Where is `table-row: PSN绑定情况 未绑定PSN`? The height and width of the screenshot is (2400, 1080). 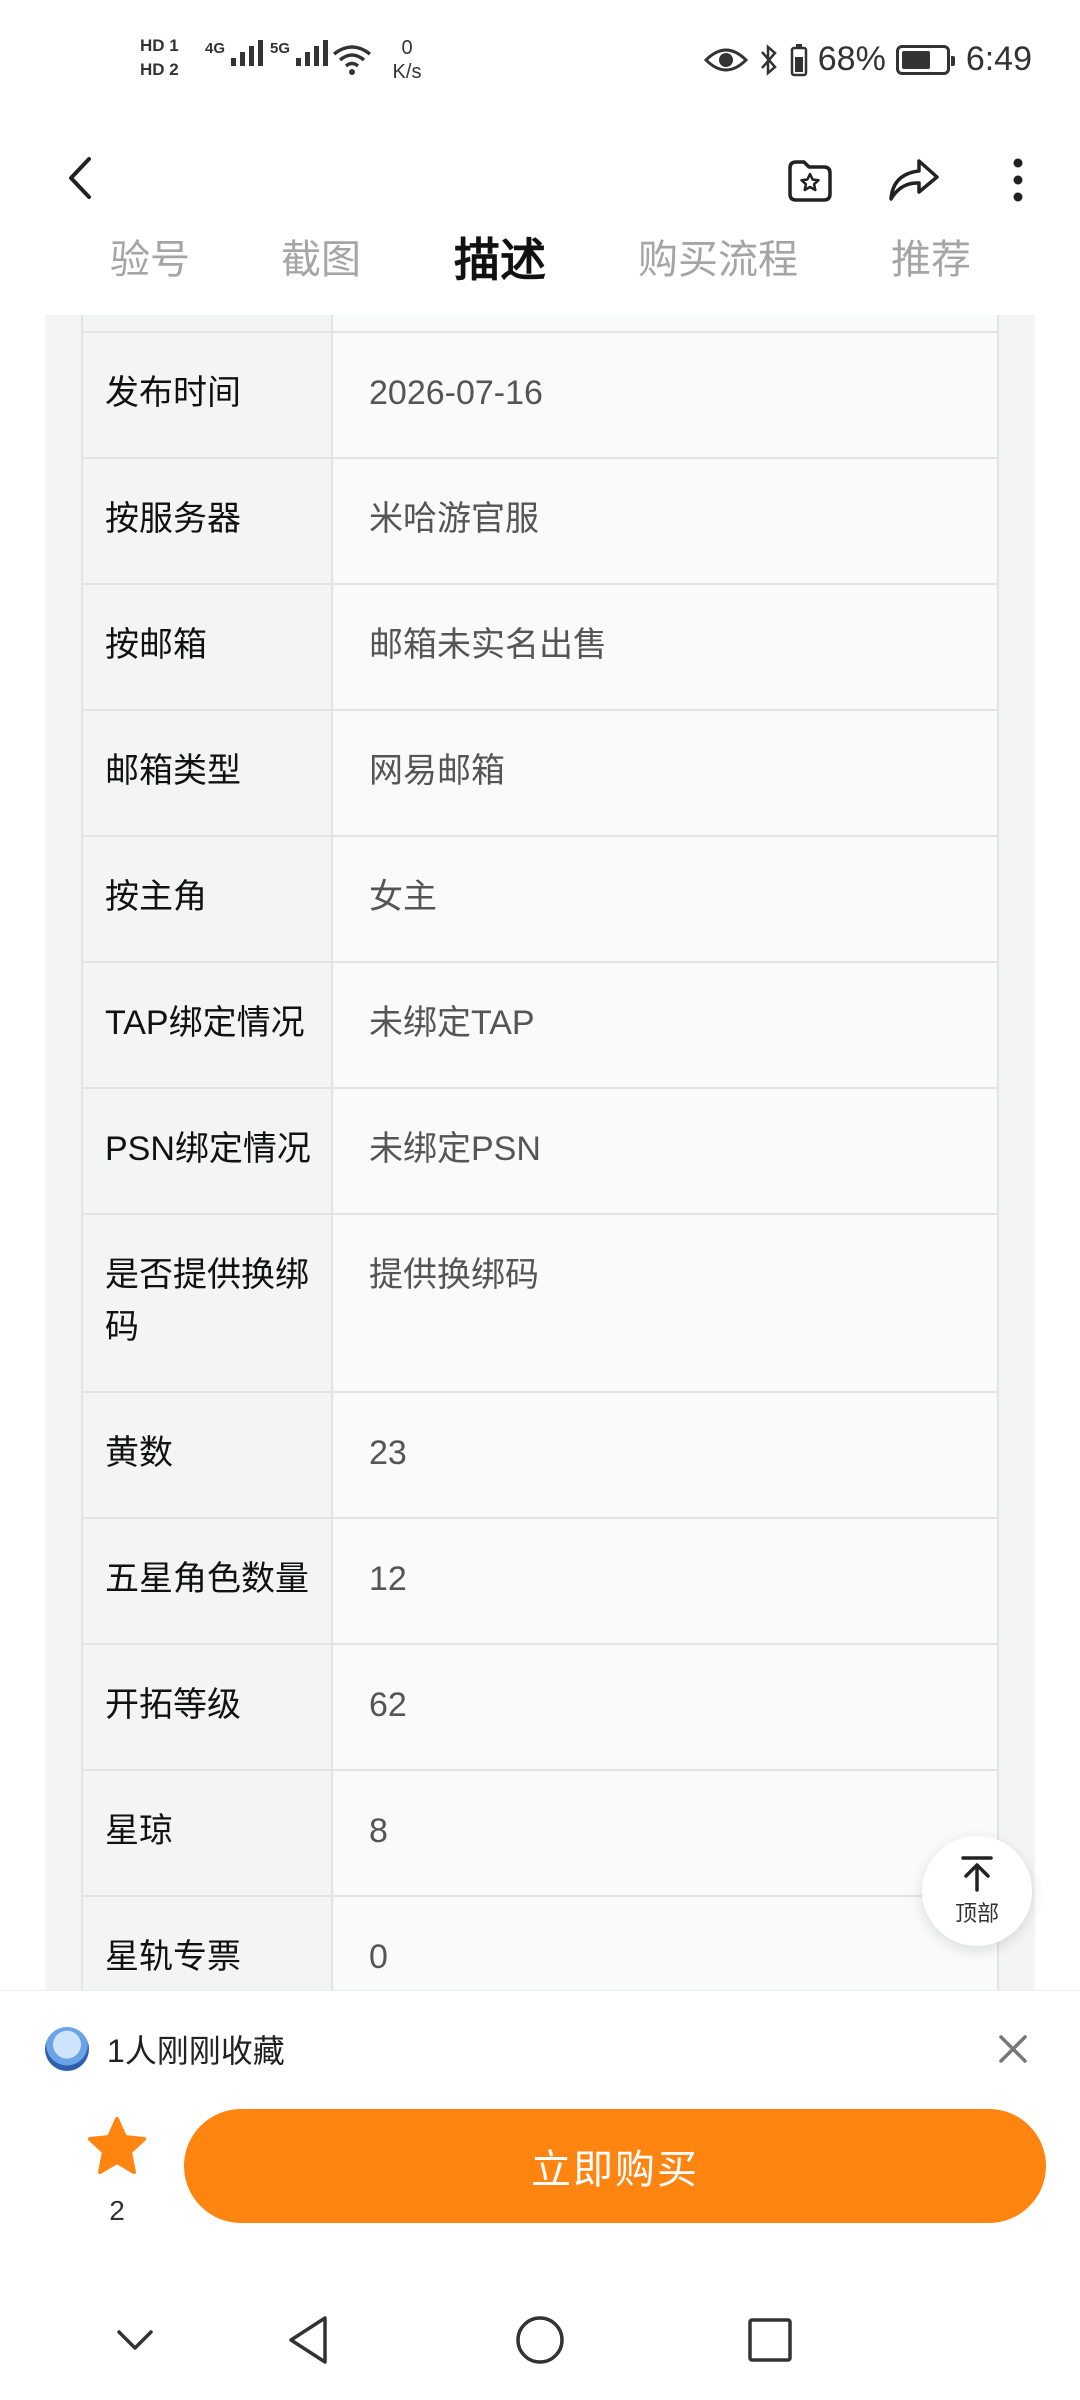 table-row: PSN绑定情况 未绑定PSN is located at coordinates (540, 1152).